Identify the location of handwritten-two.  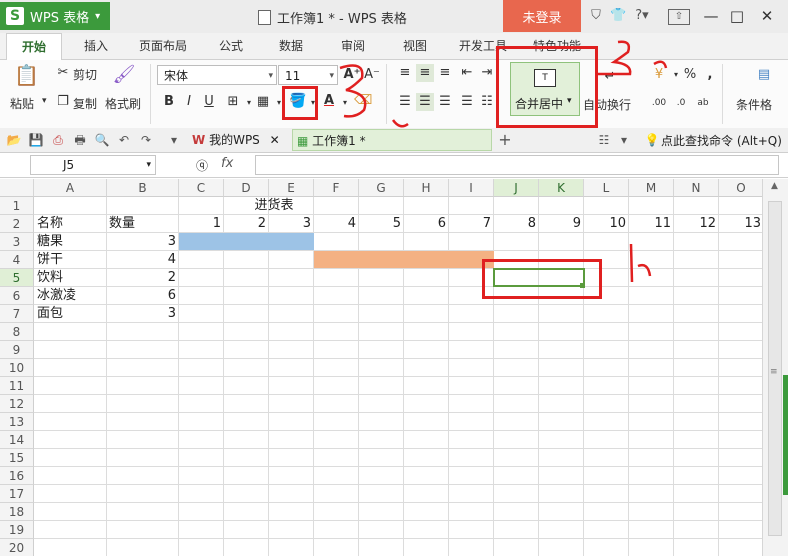
(615, 58).